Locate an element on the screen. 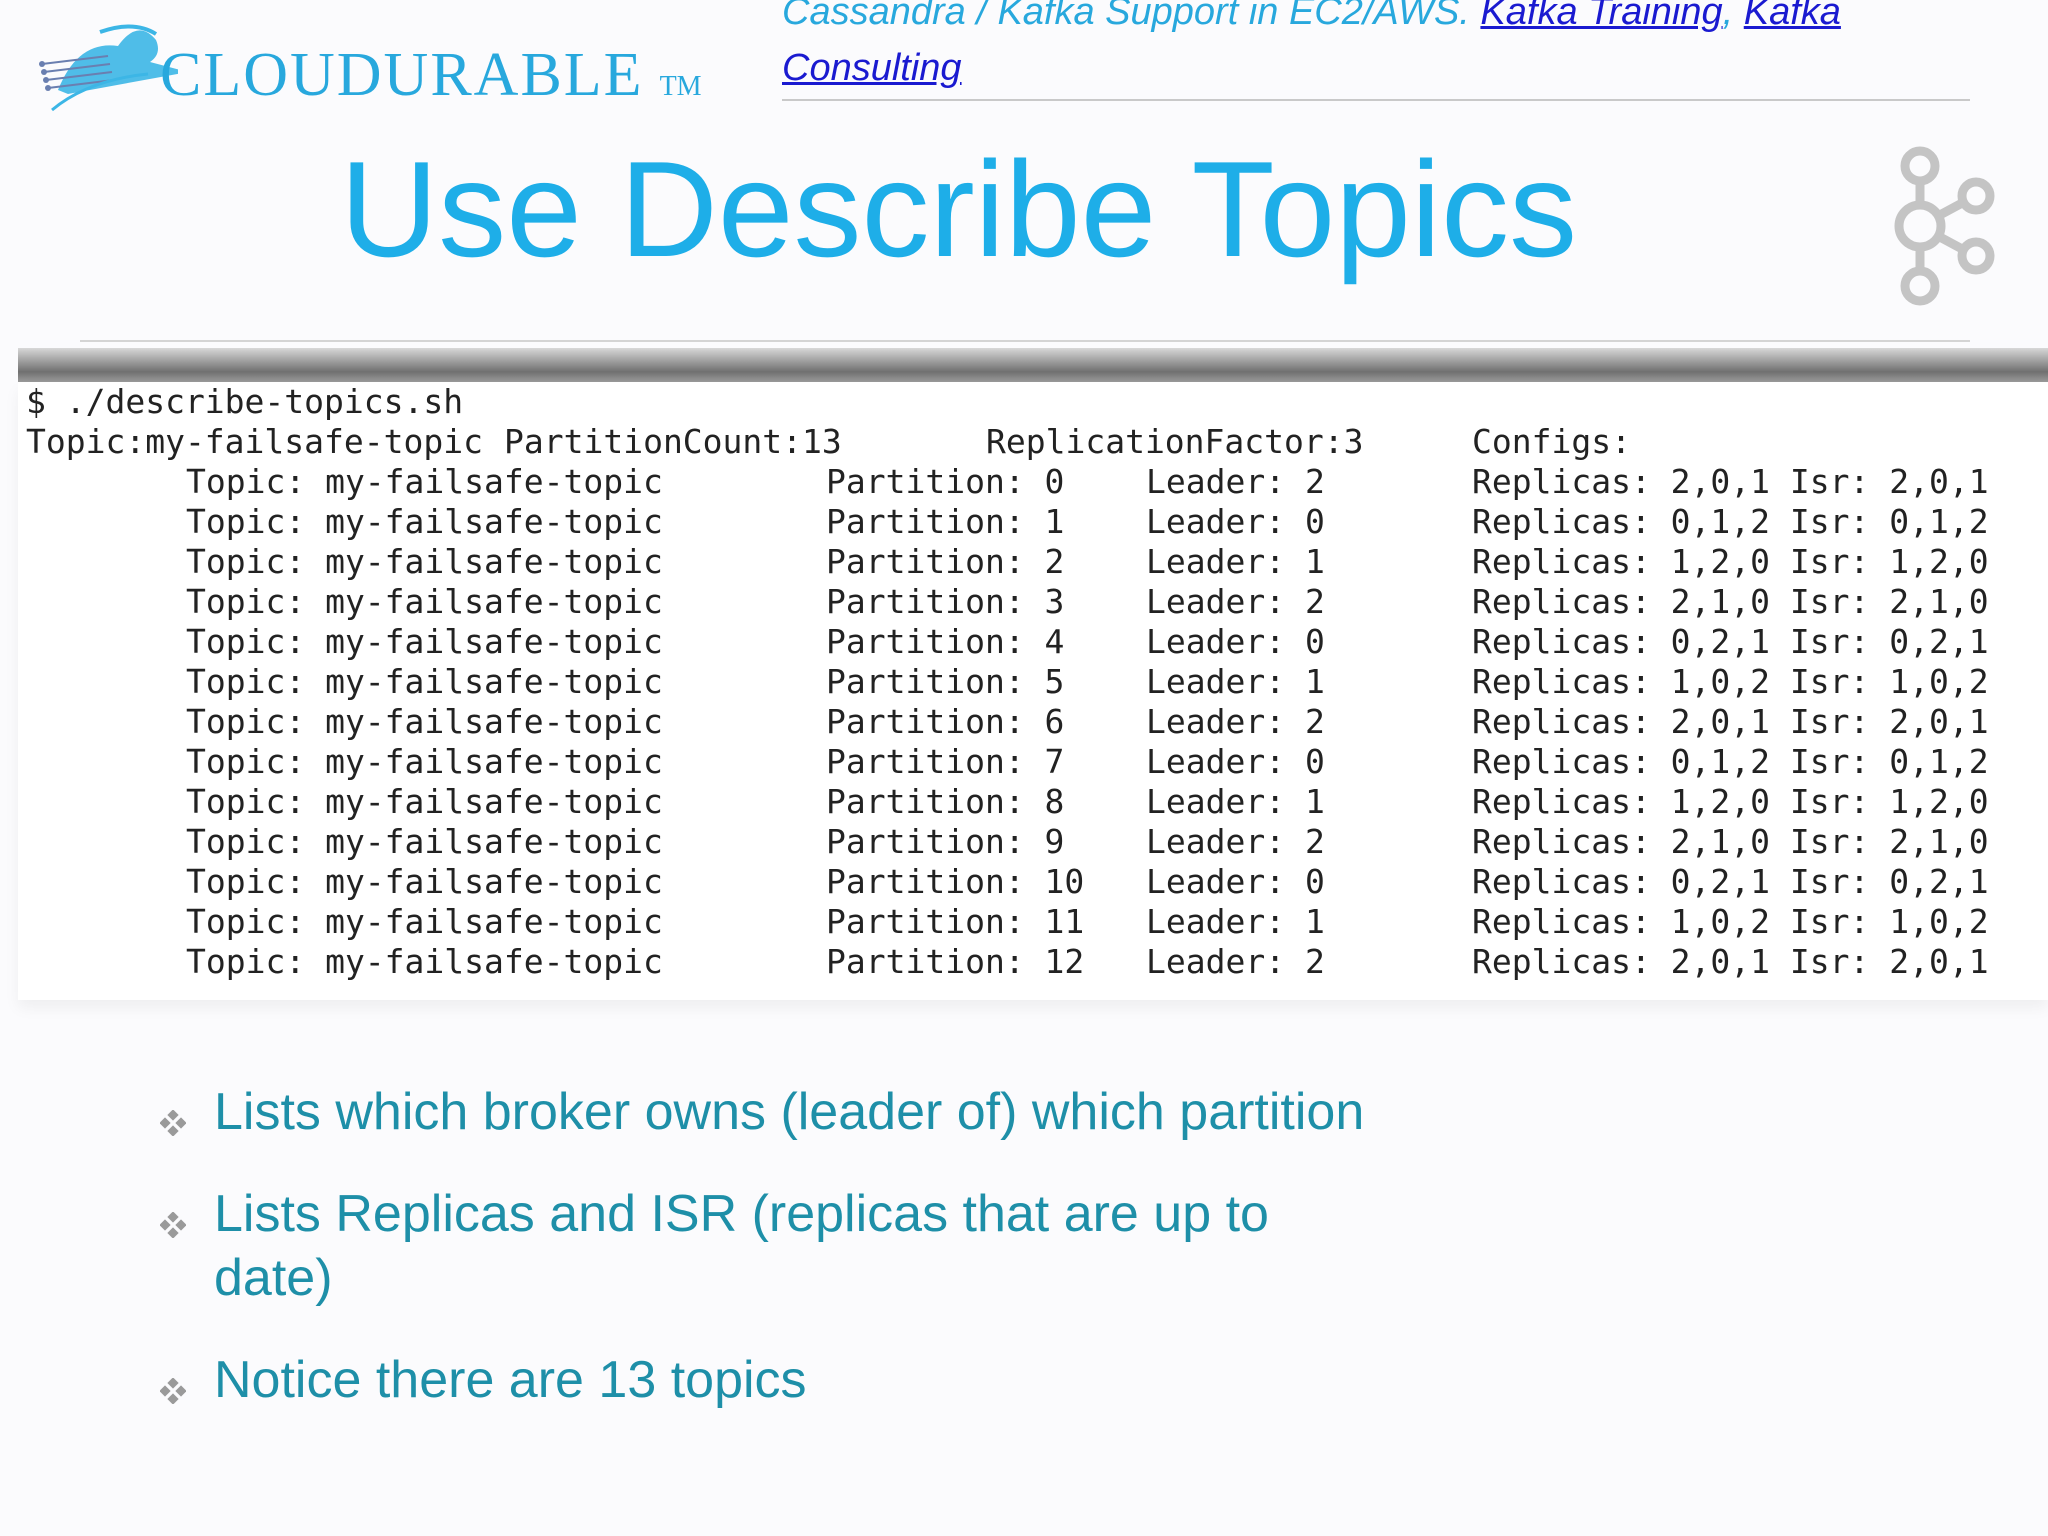 The height and width of the screenshot is (1536, 2048). partition-number: Partition: 11 is located at coordinates (955, 921).